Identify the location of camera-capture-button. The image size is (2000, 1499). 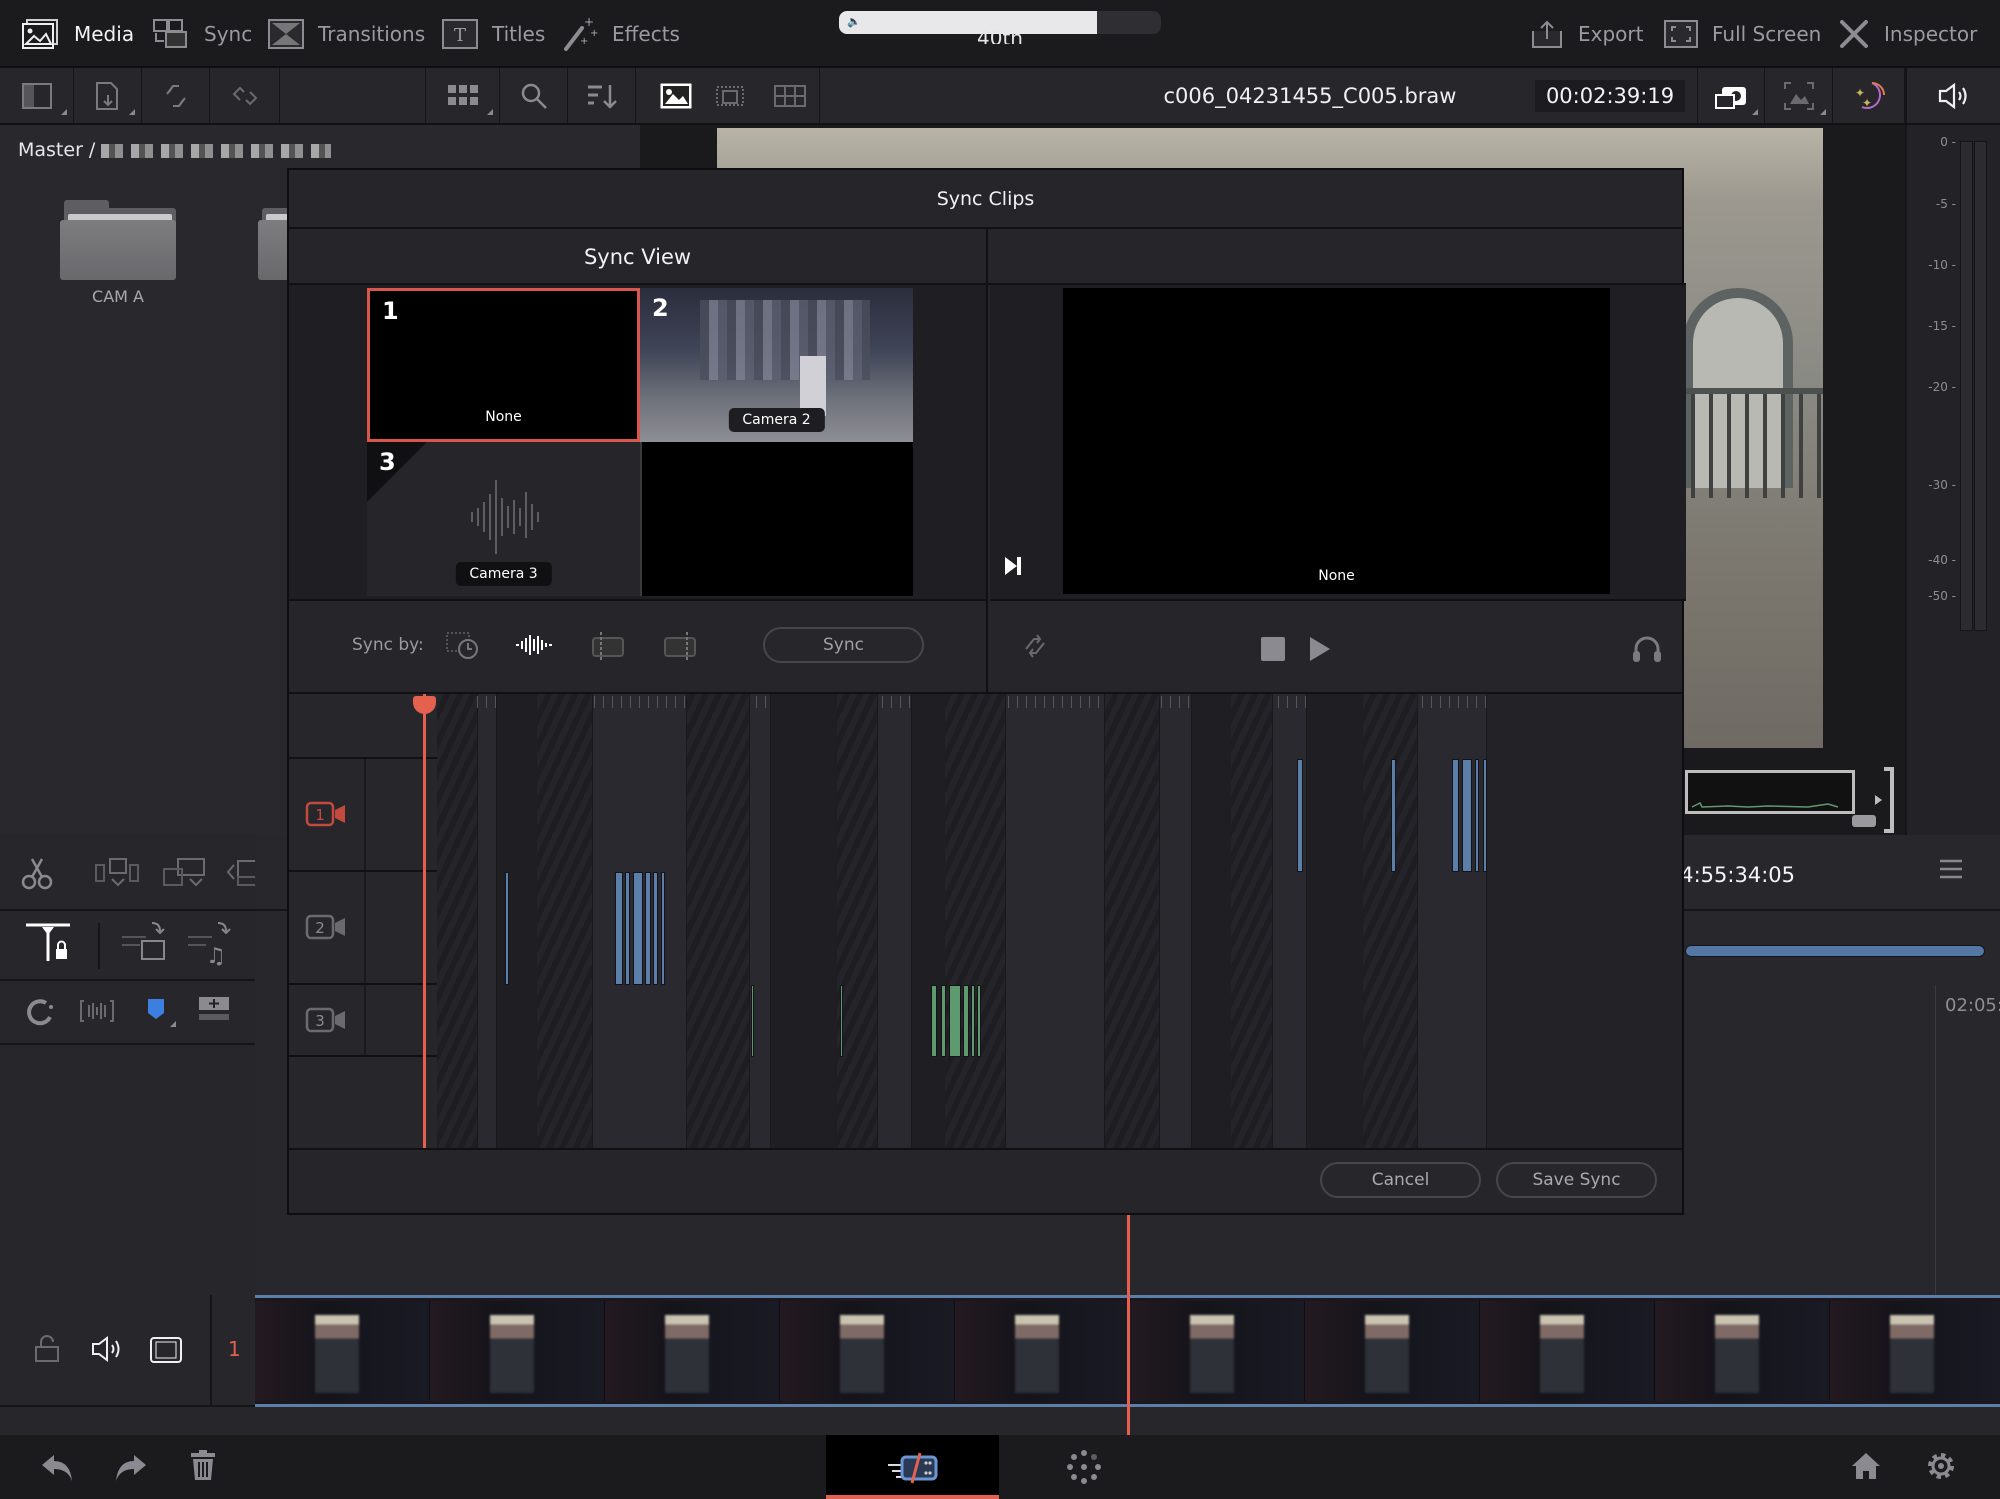
(1731, 95).